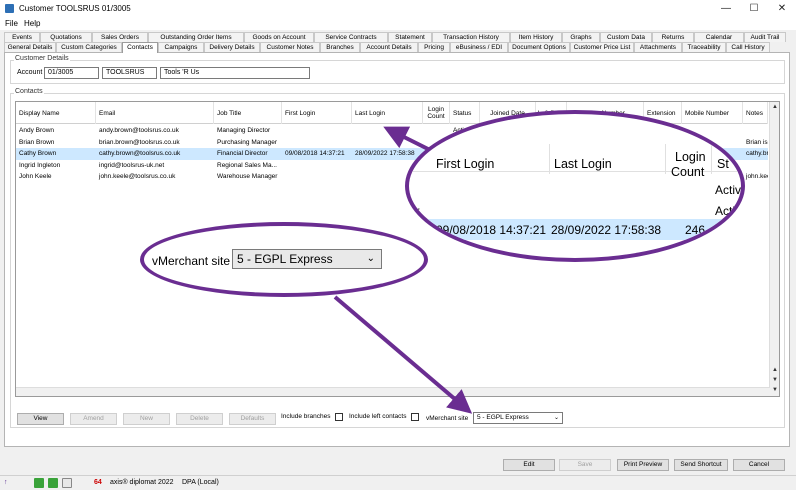  Describe the element at coordinates (730, 190) in the screenshot. I see `zoom-active-1: Active` at that location.